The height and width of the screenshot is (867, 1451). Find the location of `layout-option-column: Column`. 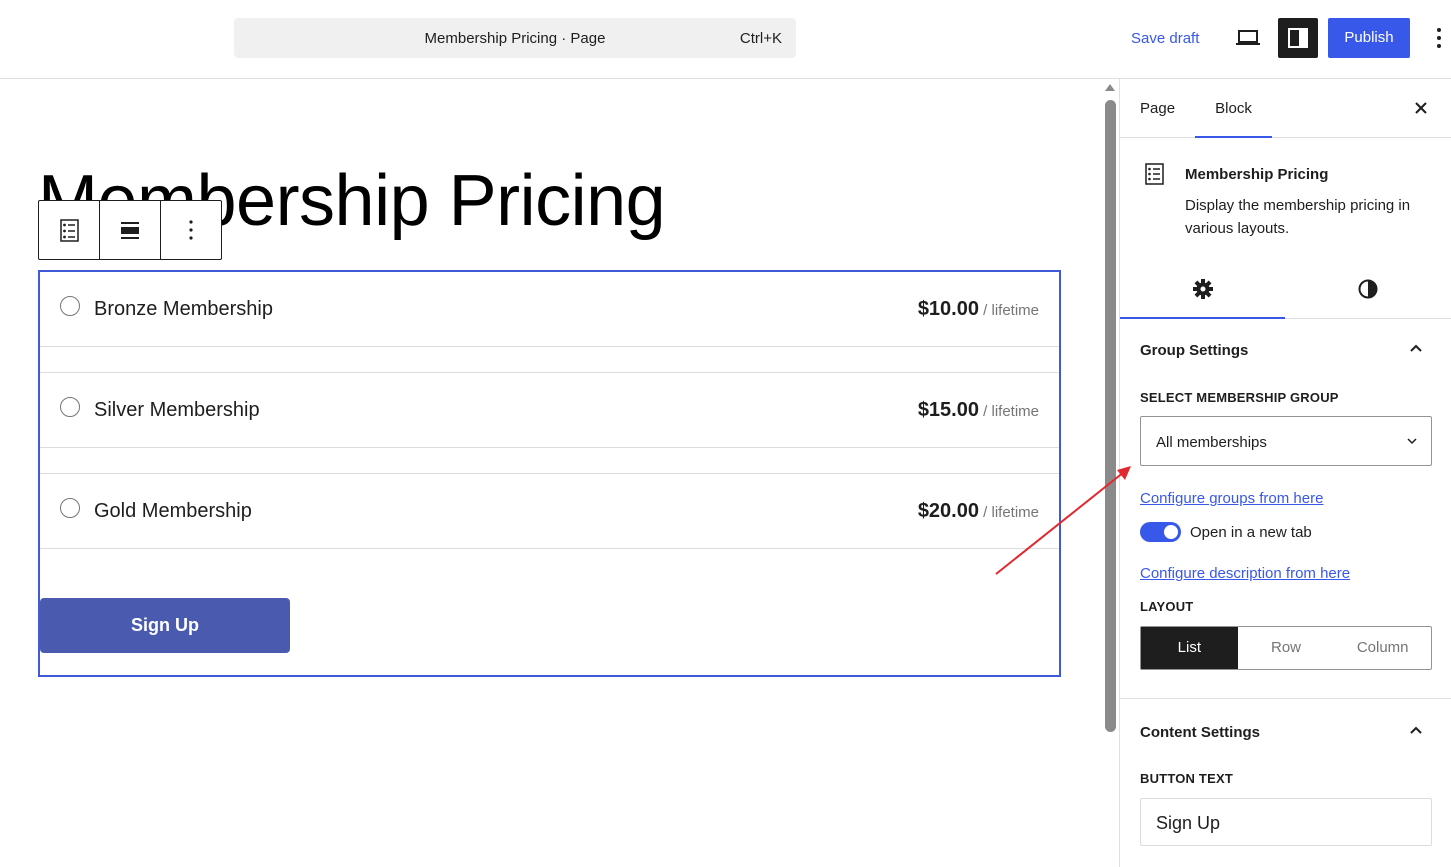

layout-option-column: Column is located at coordinates (1382, 648).